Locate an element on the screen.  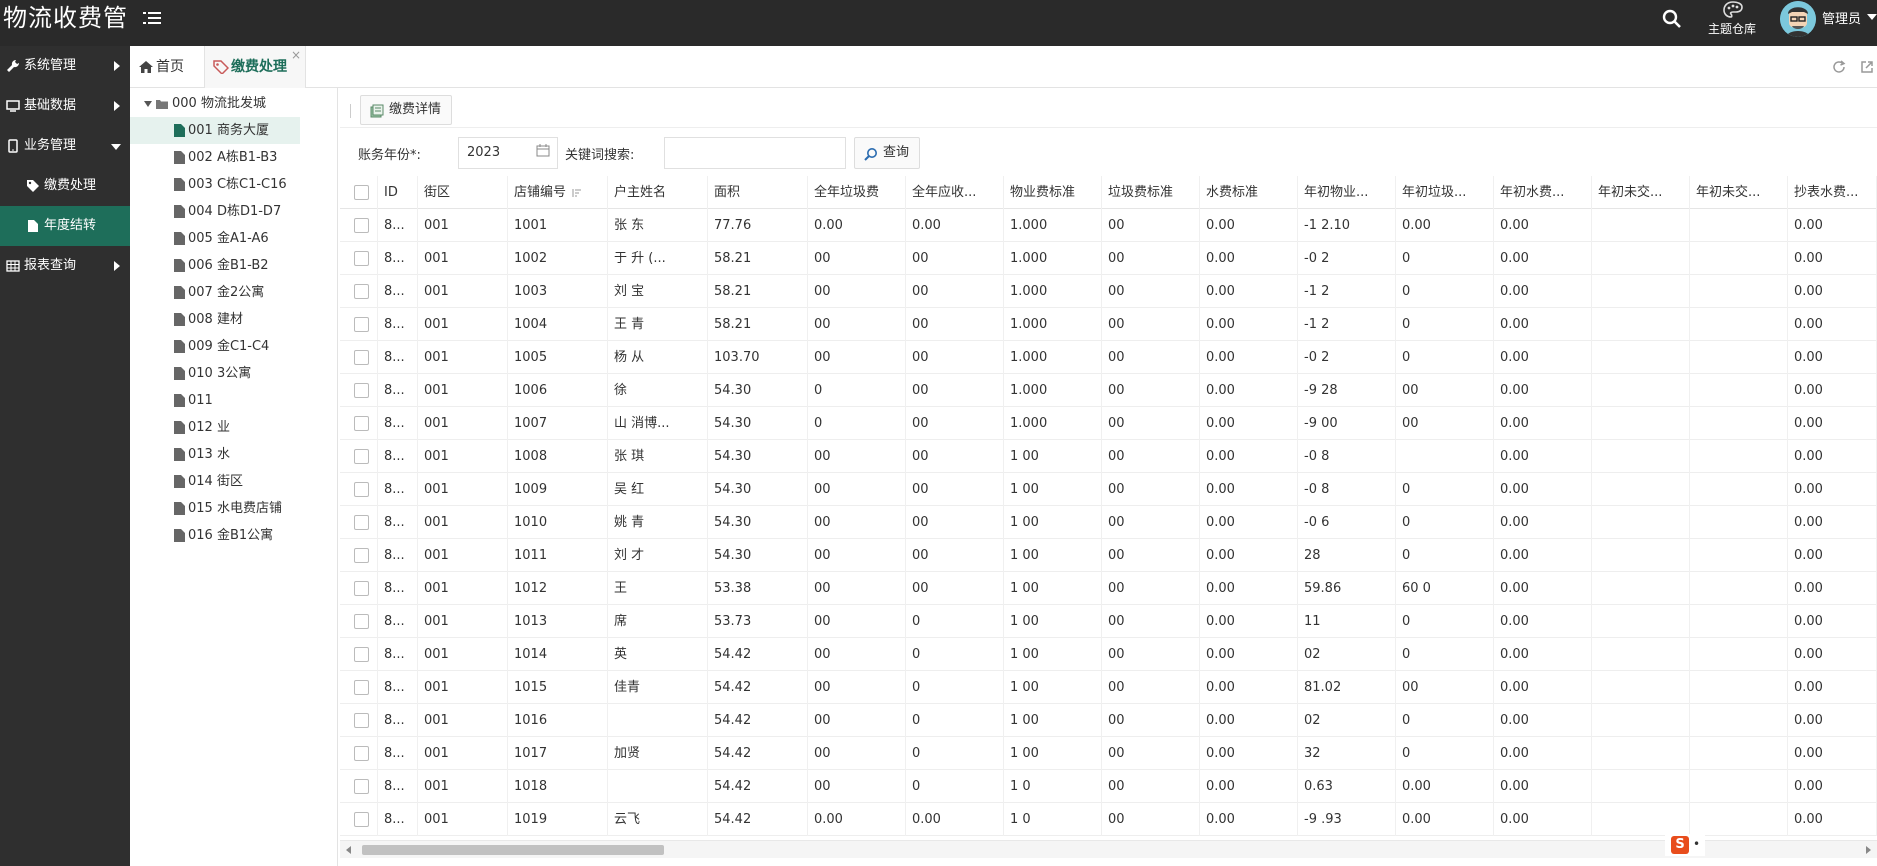
ime-indicator: S • is located at coordinates (1685, 845).